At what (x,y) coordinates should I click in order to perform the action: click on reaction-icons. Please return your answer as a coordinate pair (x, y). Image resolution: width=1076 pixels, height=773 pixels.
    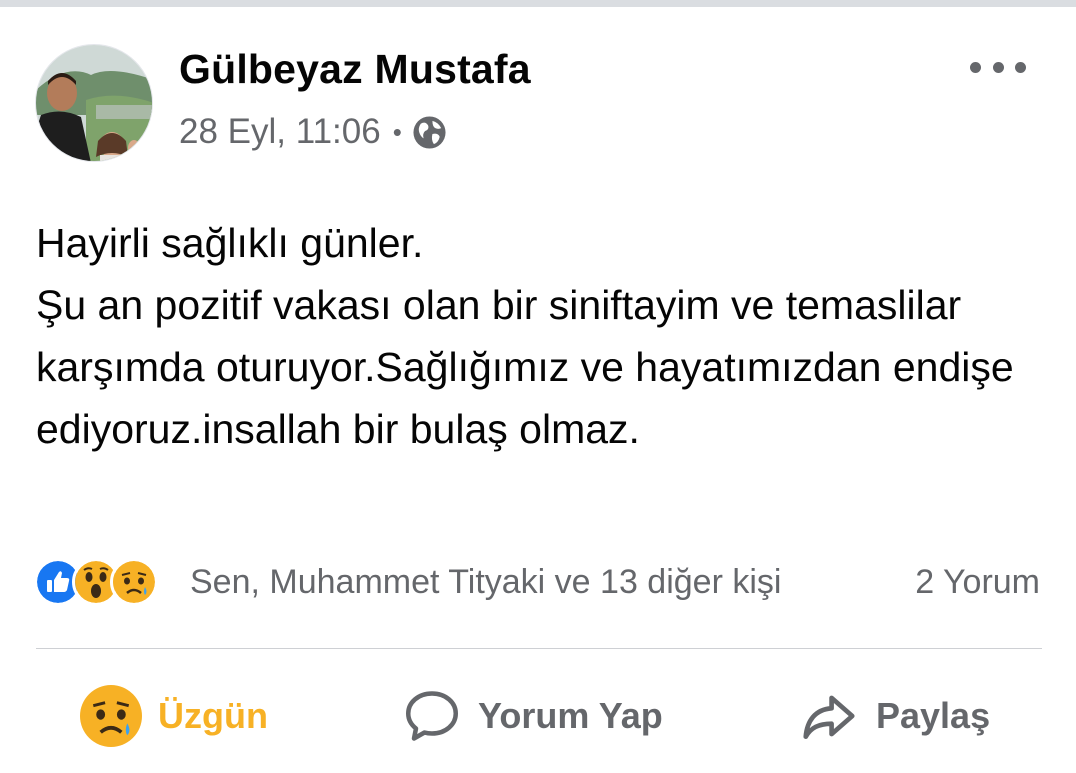
    Looking at the image, I should click on (96, 582).